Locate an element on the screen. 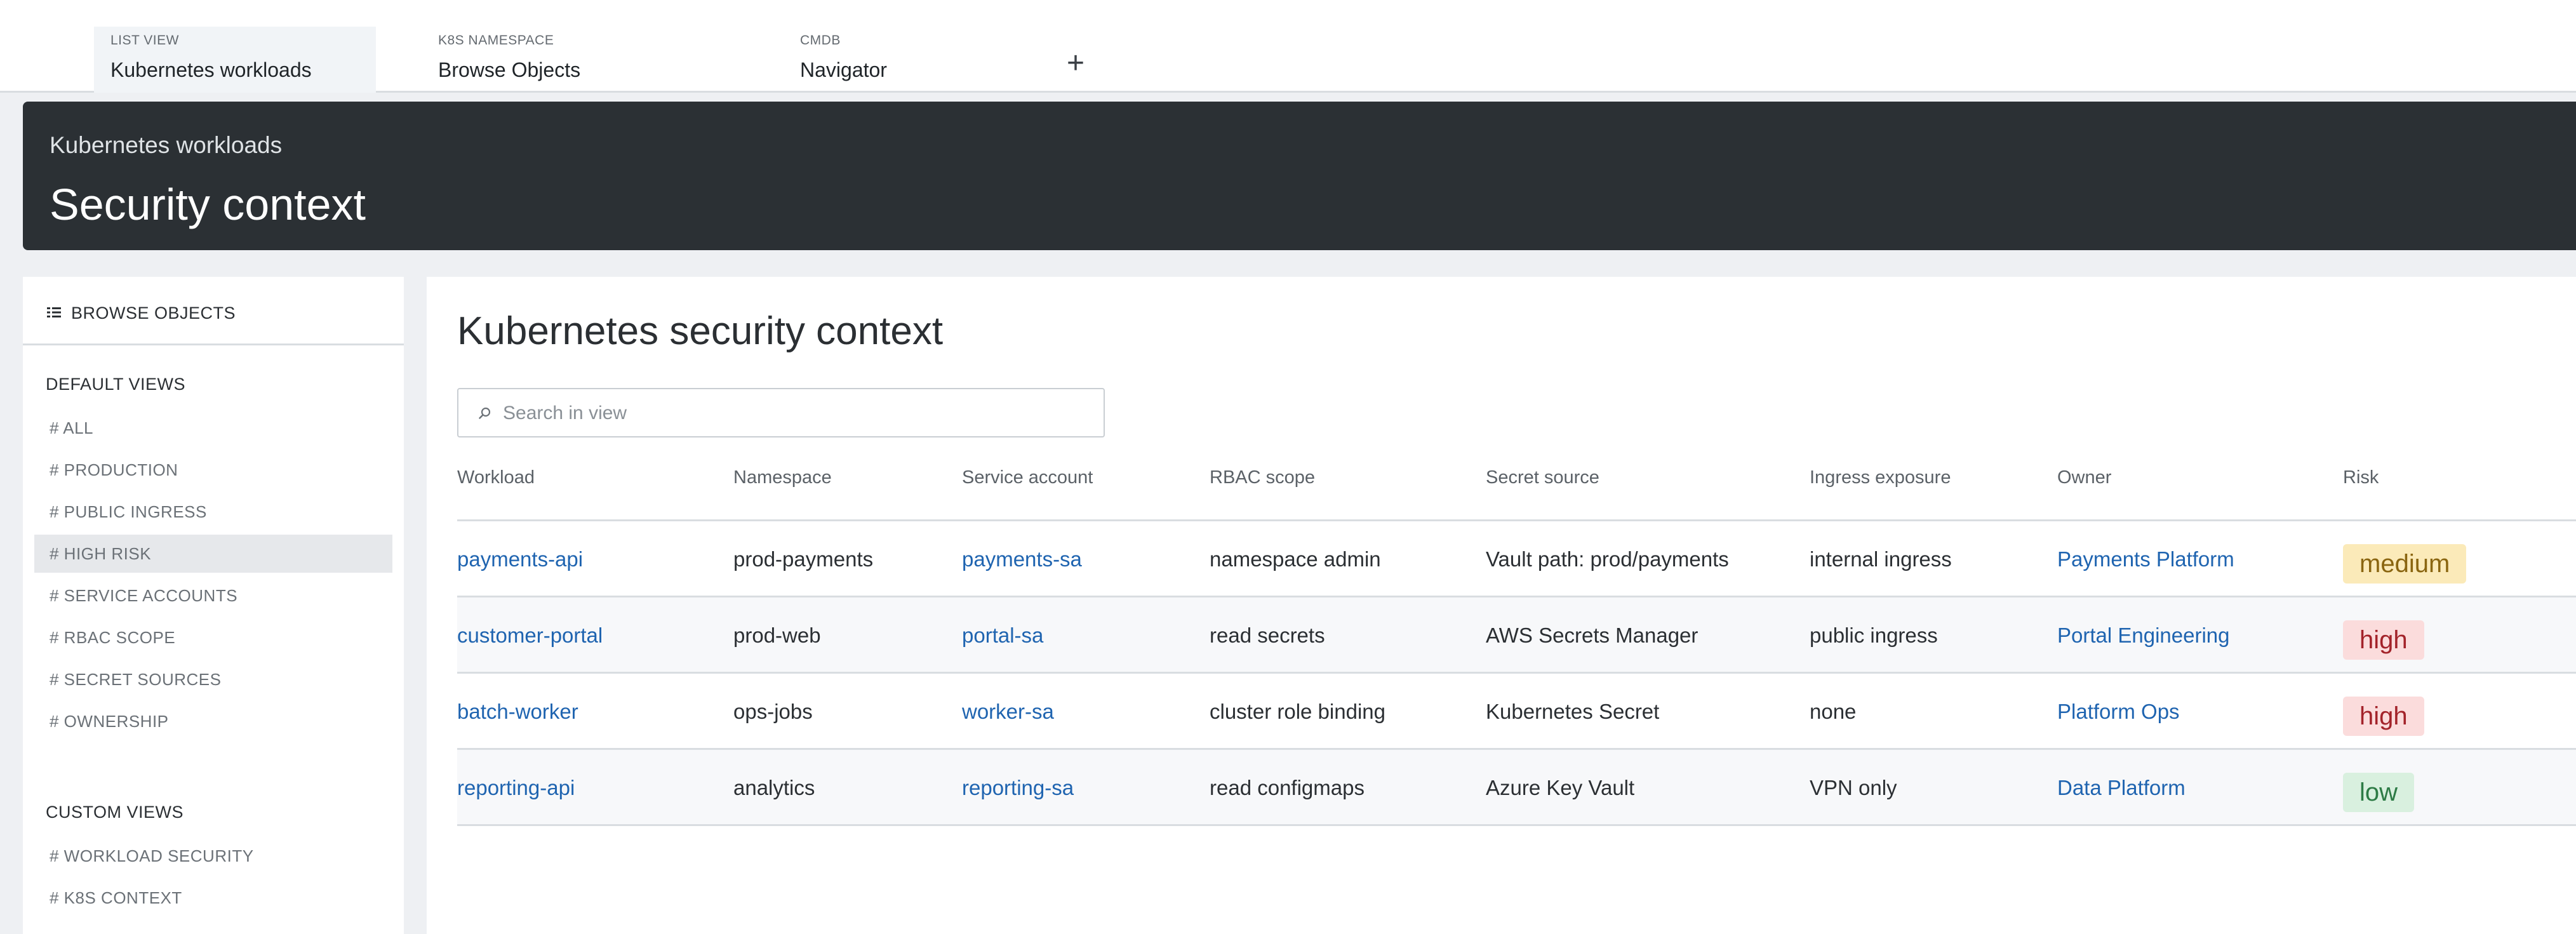 The width and height of the screenshot is (2576, 934). workload-link: batch-worker is located at coordinates (517, 712).